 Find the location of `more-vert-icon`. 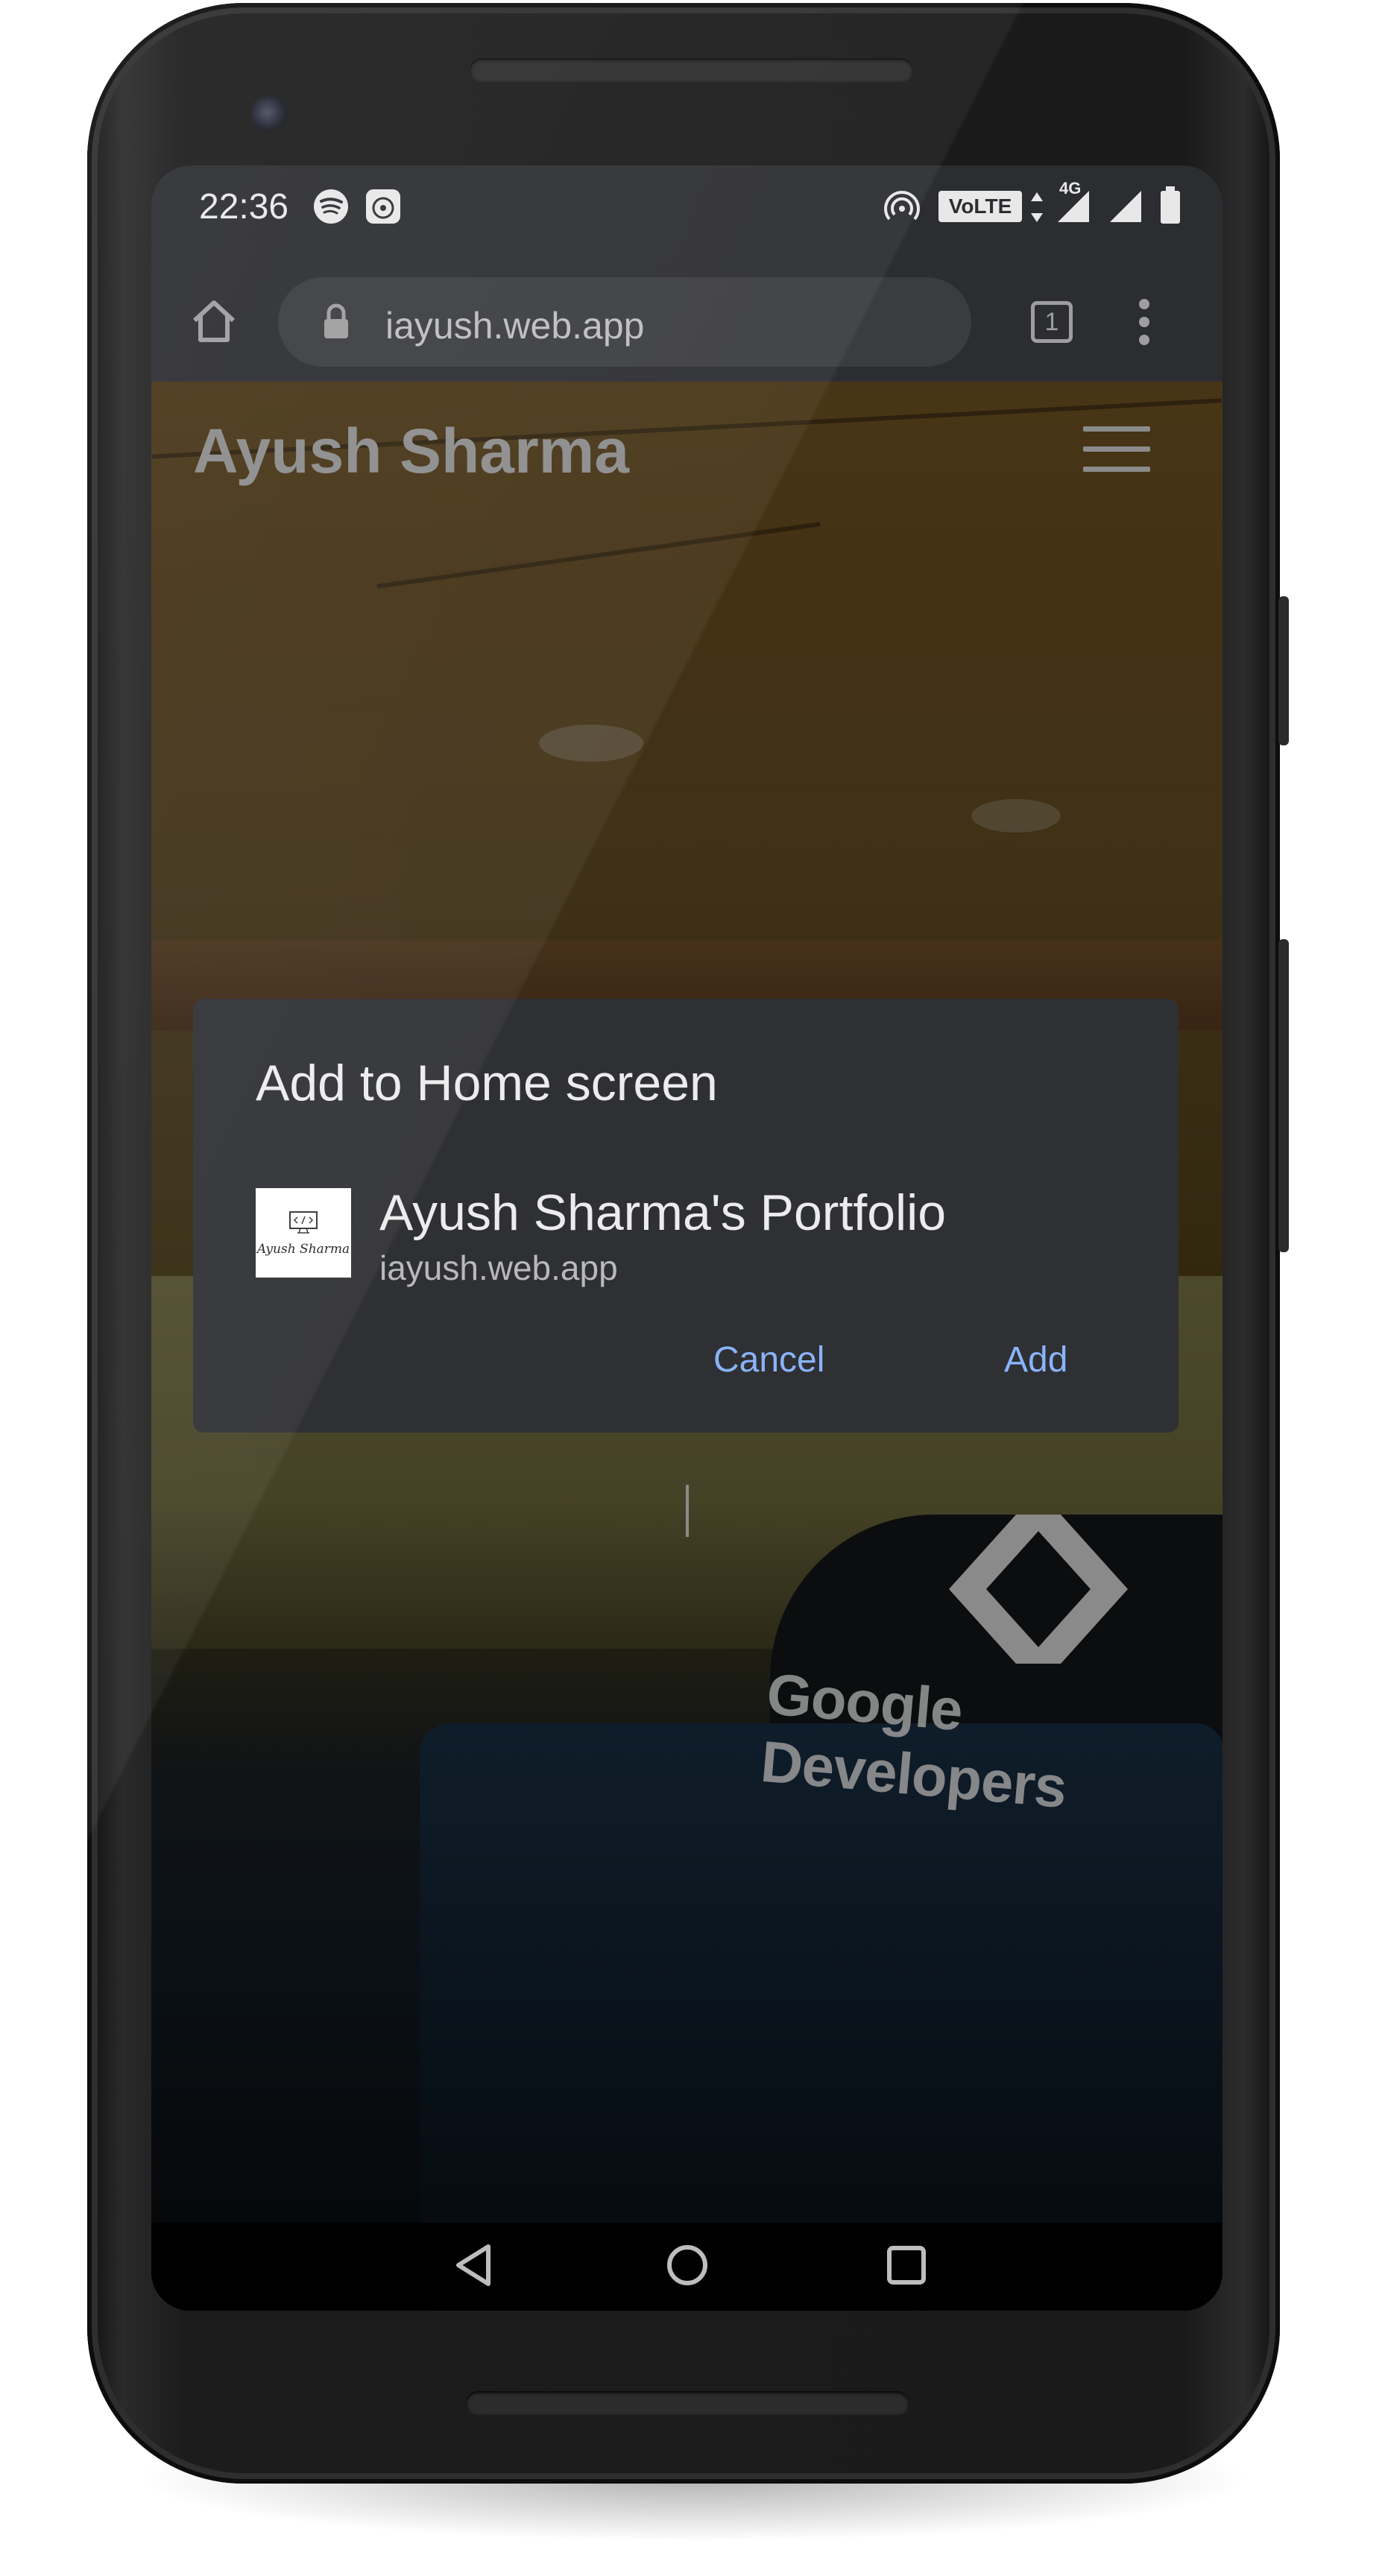

more-vert-icon is located at coordinates (1144, 322).